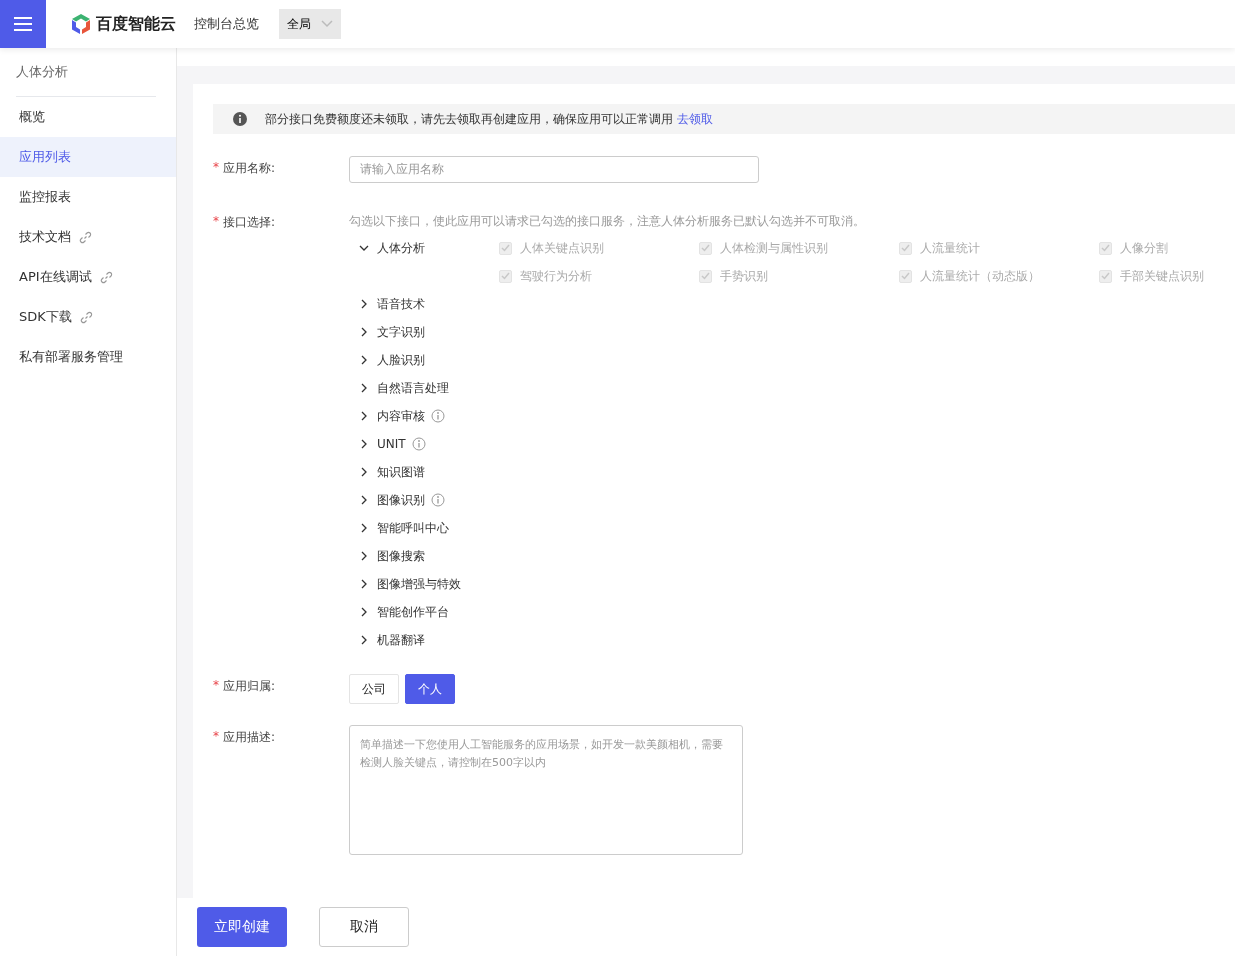  What do you see at coordinates (430, 689) in the screenshot?
I see `segment-button: 个人` at bounding box center [430, 689].